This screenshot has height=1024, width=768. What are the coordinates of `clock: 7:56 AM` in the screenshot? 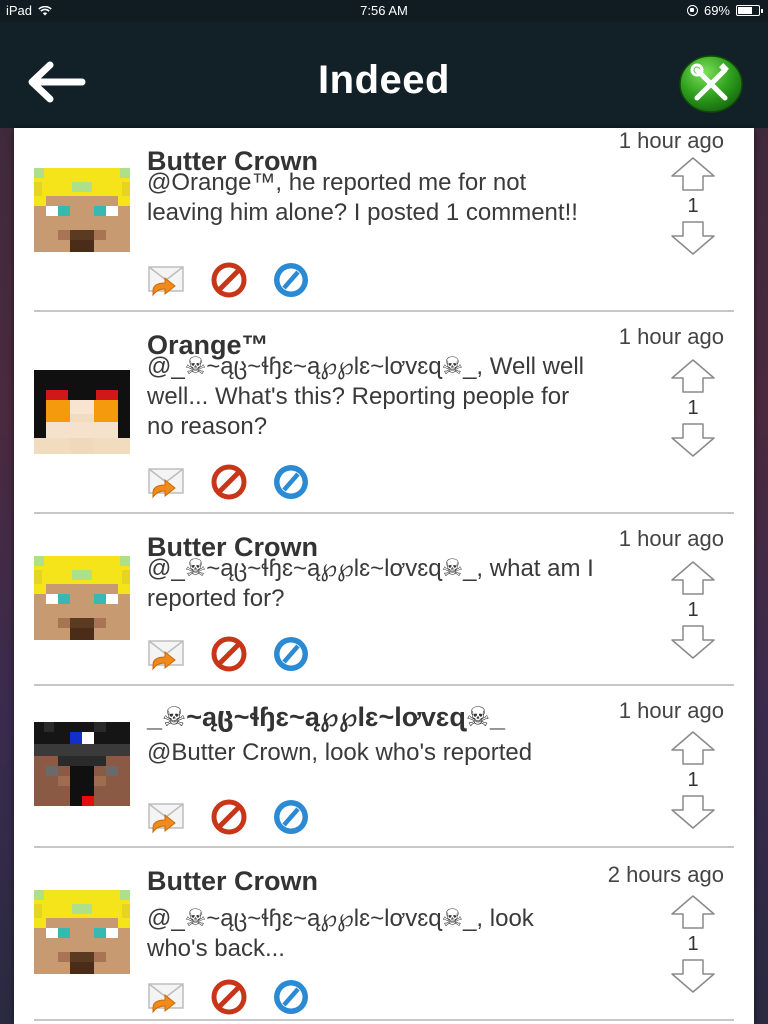 It's located at (384, 10).